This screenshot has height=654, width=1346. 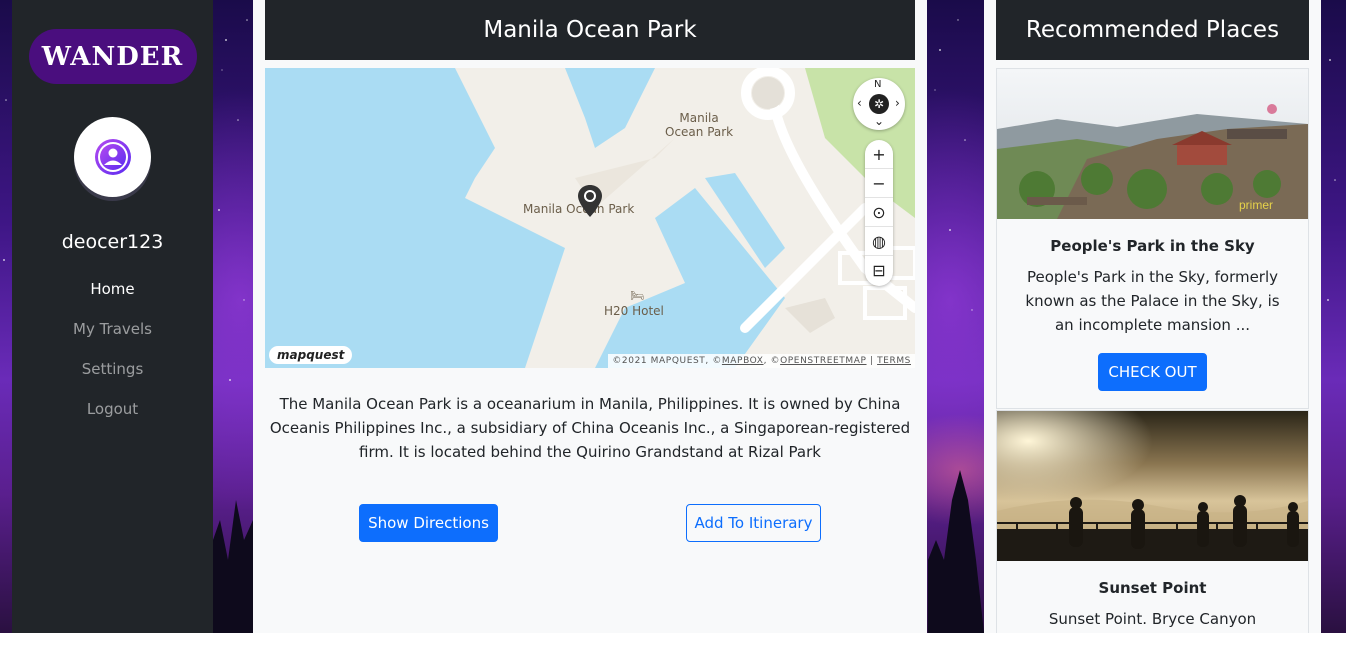 I want to click on card-title: People's Park in the Sky, so click(x=1152, y=246).